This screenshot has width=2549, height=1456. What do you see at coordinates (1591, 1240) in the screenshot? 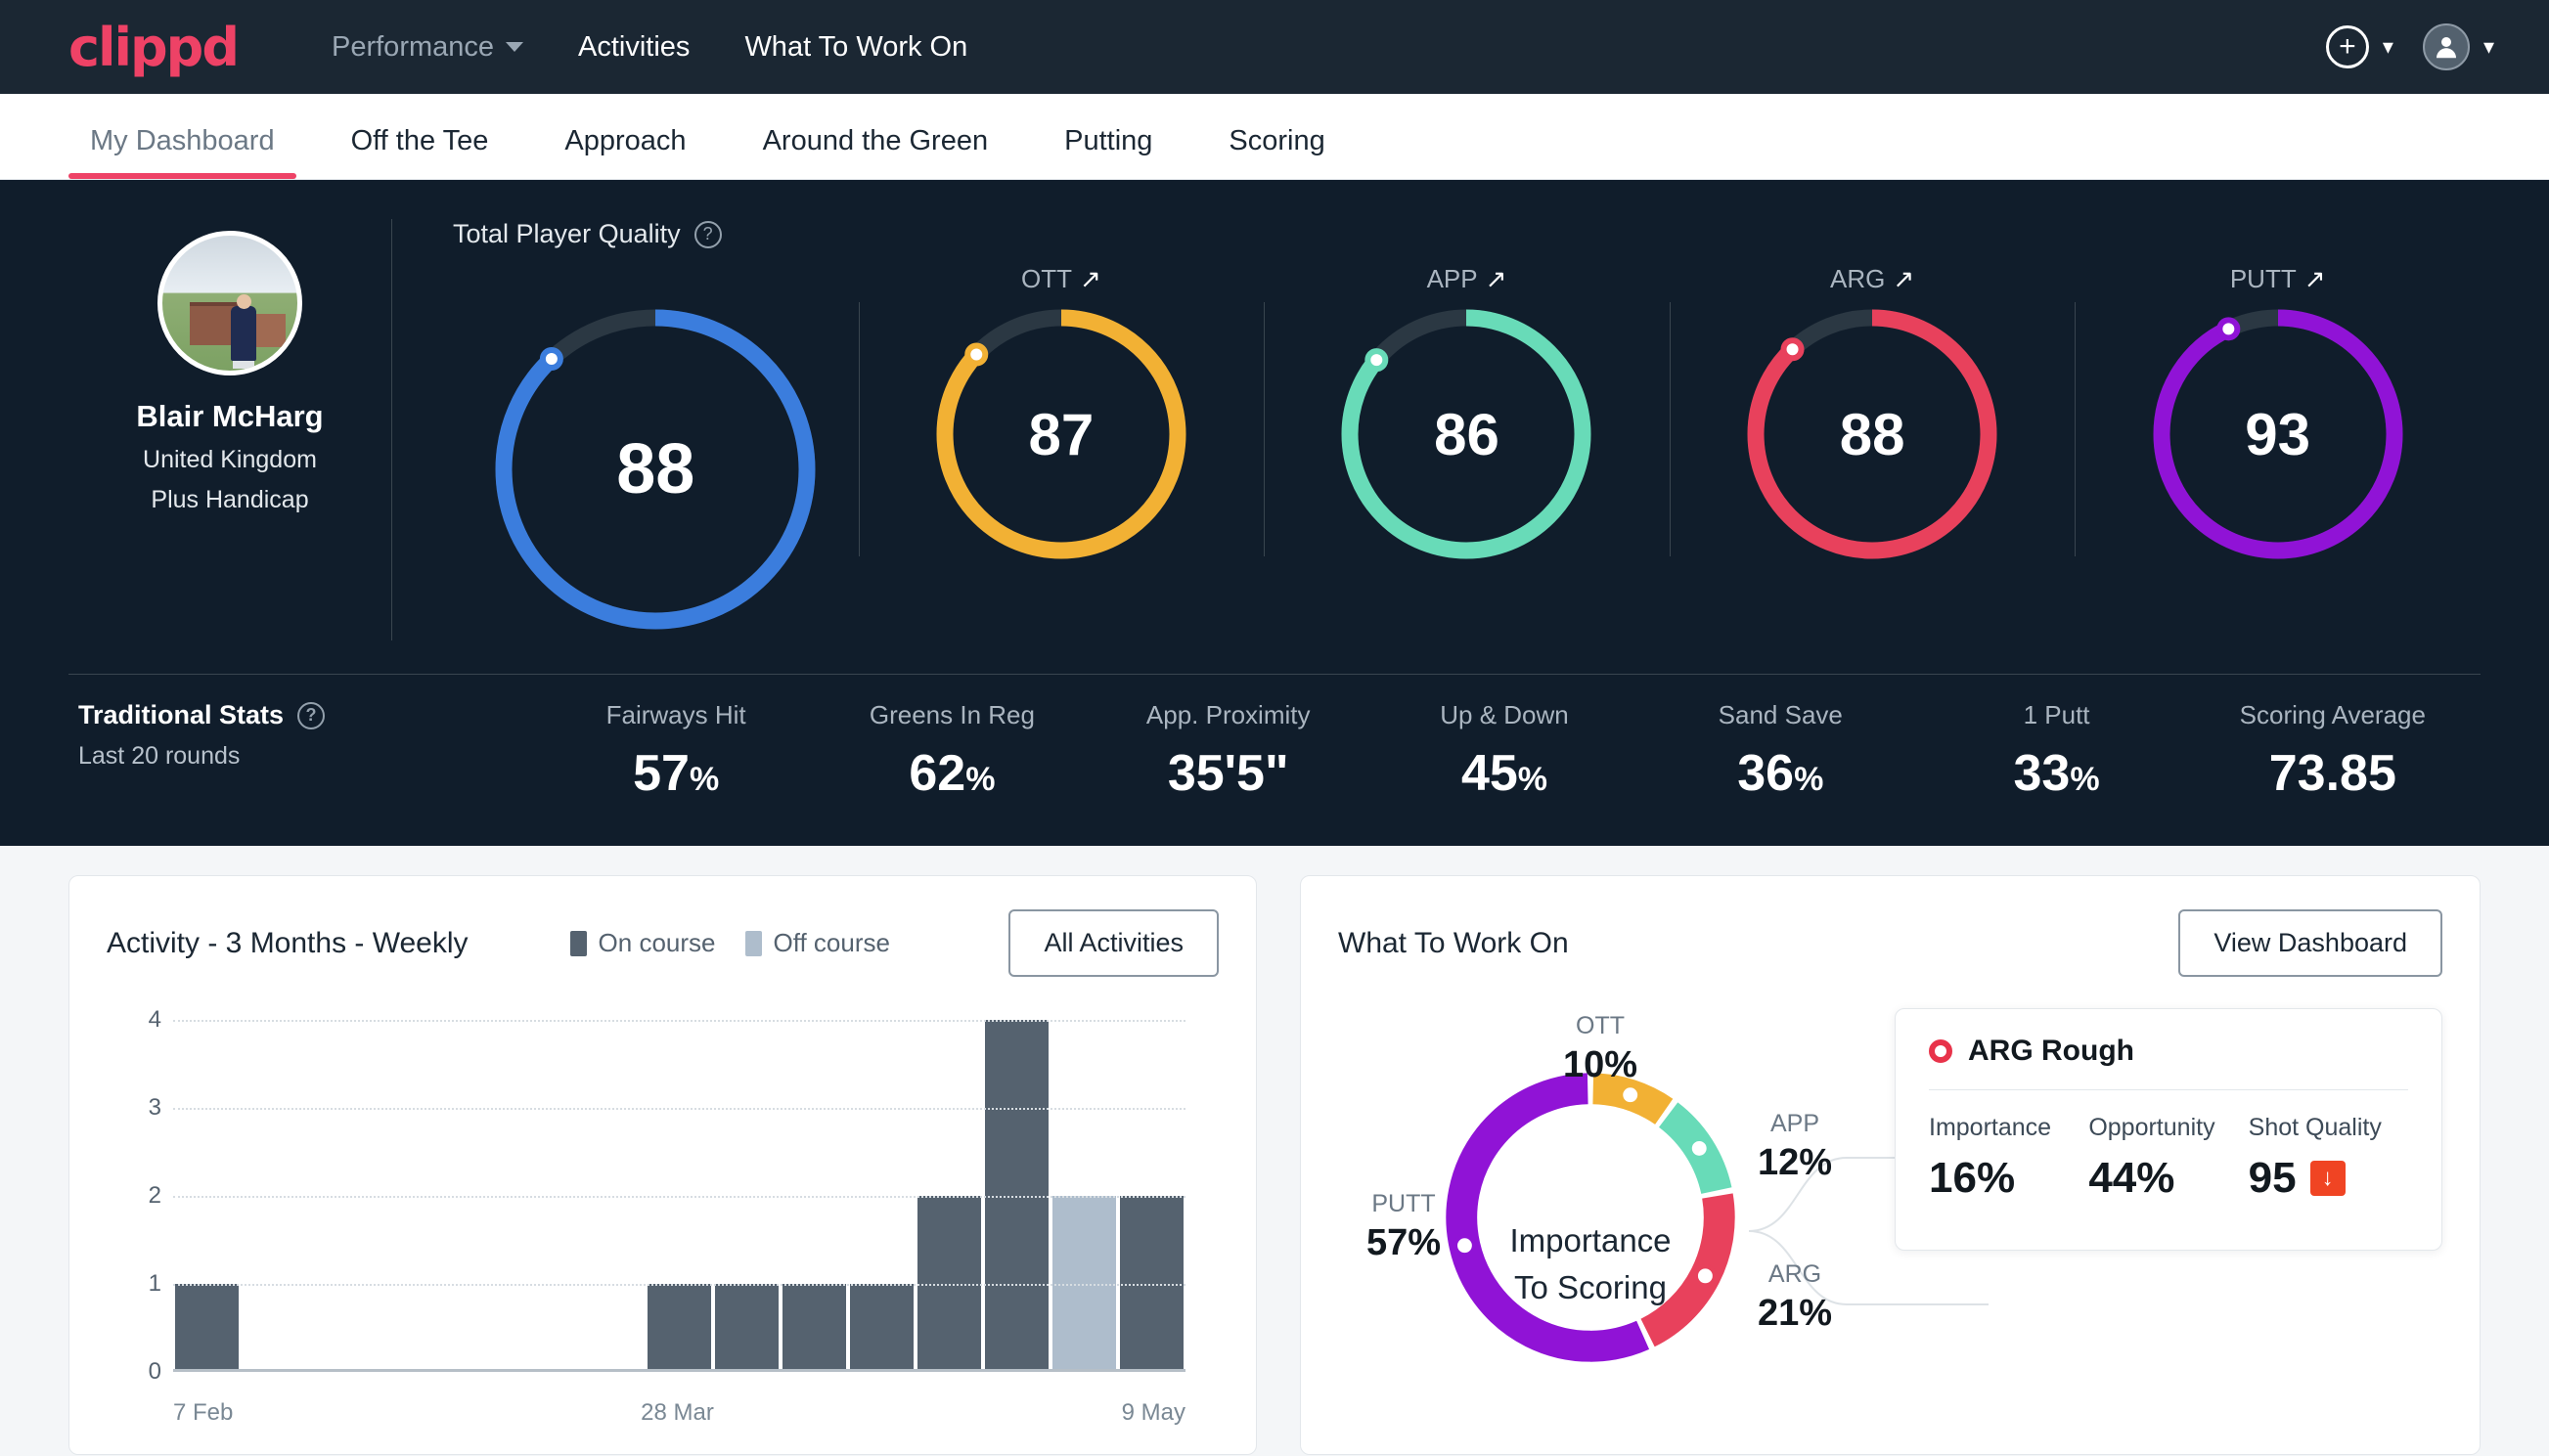
I see `donut-center-line1: Importance` at bounding box center [1591, 1240].